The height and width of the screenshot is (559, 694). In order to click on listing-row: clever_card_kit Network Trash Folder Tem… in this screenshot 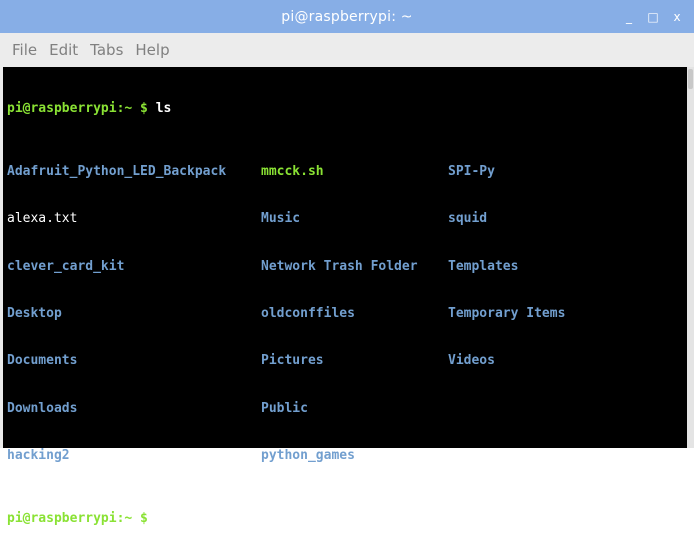, I will do `click(347, 267)`.